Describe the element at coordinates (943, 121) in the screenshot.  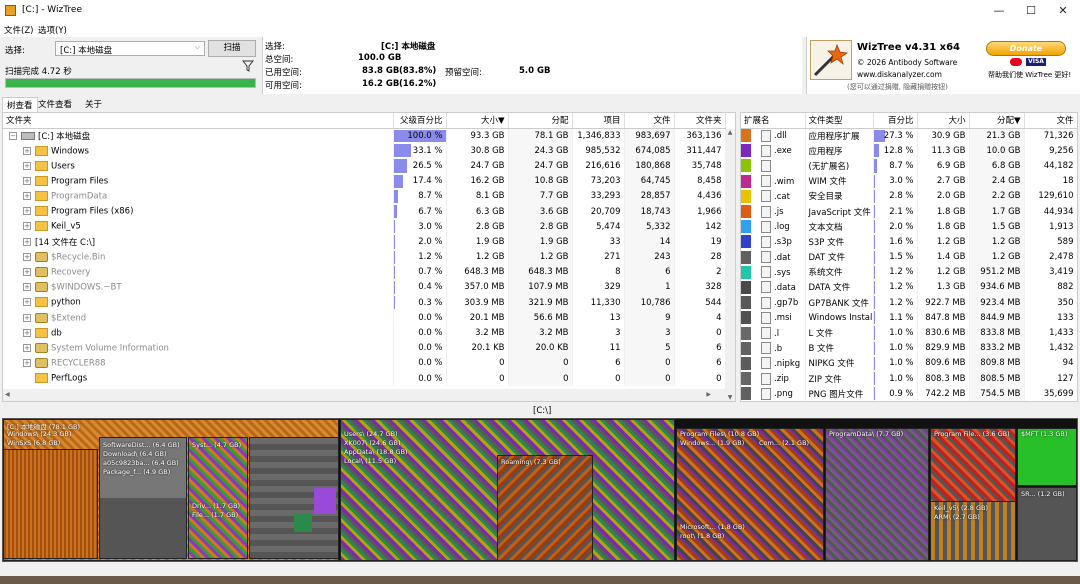
I see `ext-col-header: 大小` at that location.